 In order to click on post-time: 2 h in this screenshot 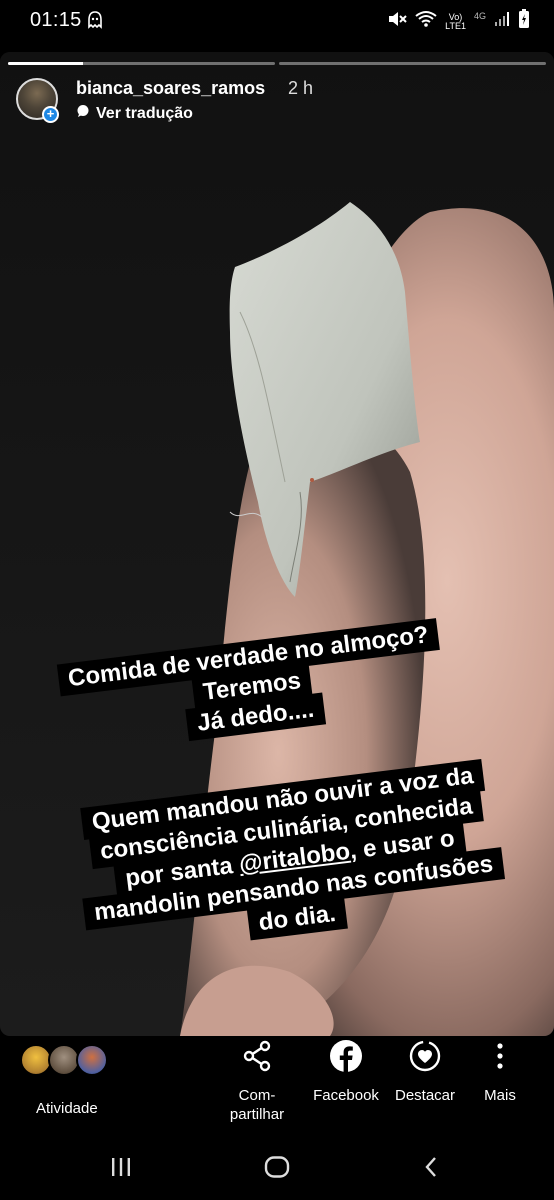, I will do `click(301, 88)`.